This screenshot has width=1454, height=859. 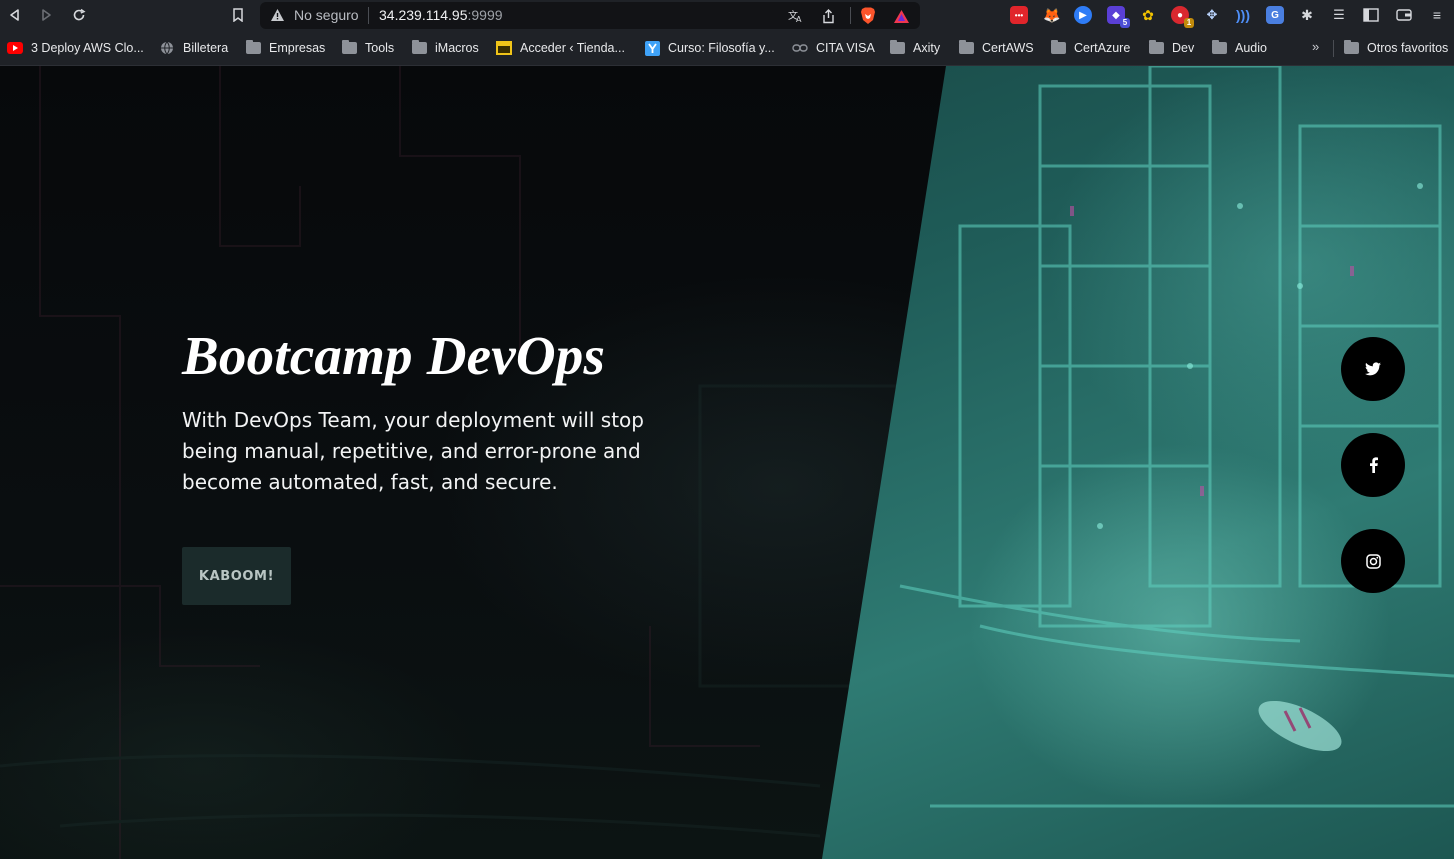 I want to click on bookmark-label: iMacros, so click(x=457, y=48).